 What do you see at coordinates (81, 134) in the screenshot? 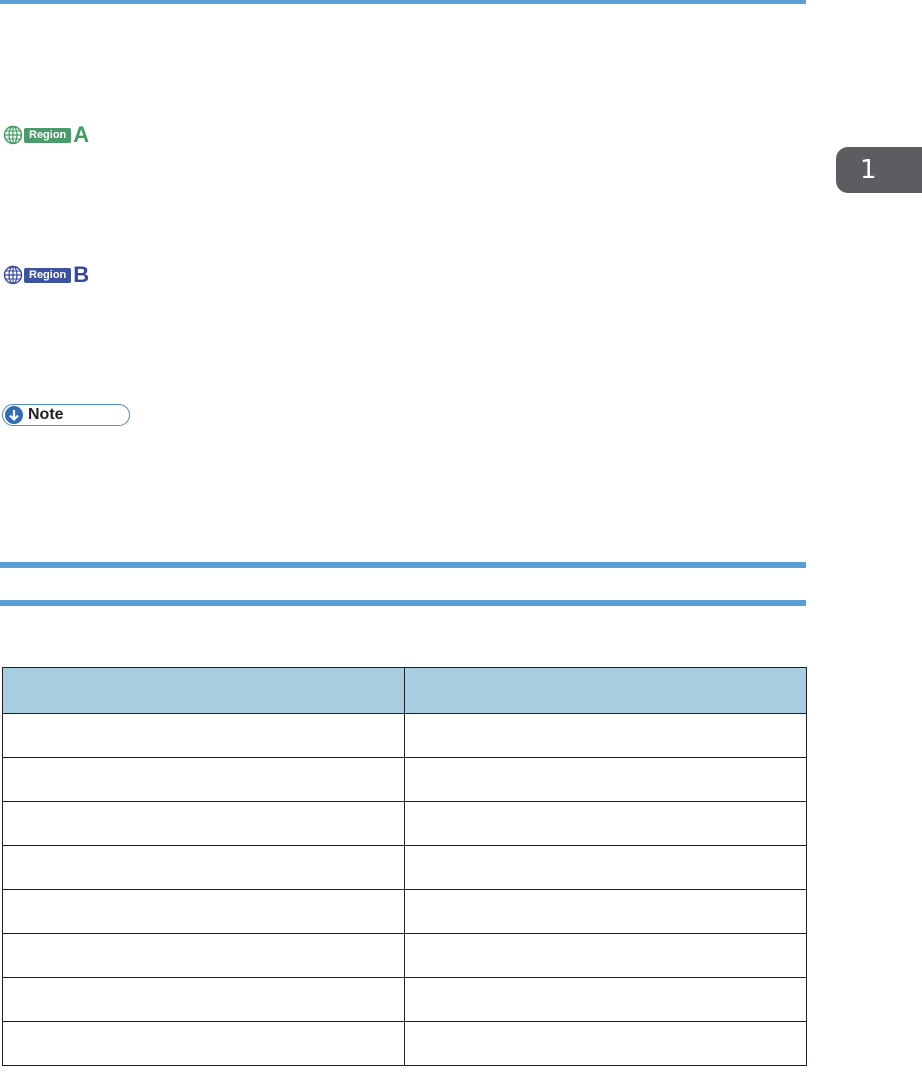
I see `region-letter: A` at bounding box center [81, 134].